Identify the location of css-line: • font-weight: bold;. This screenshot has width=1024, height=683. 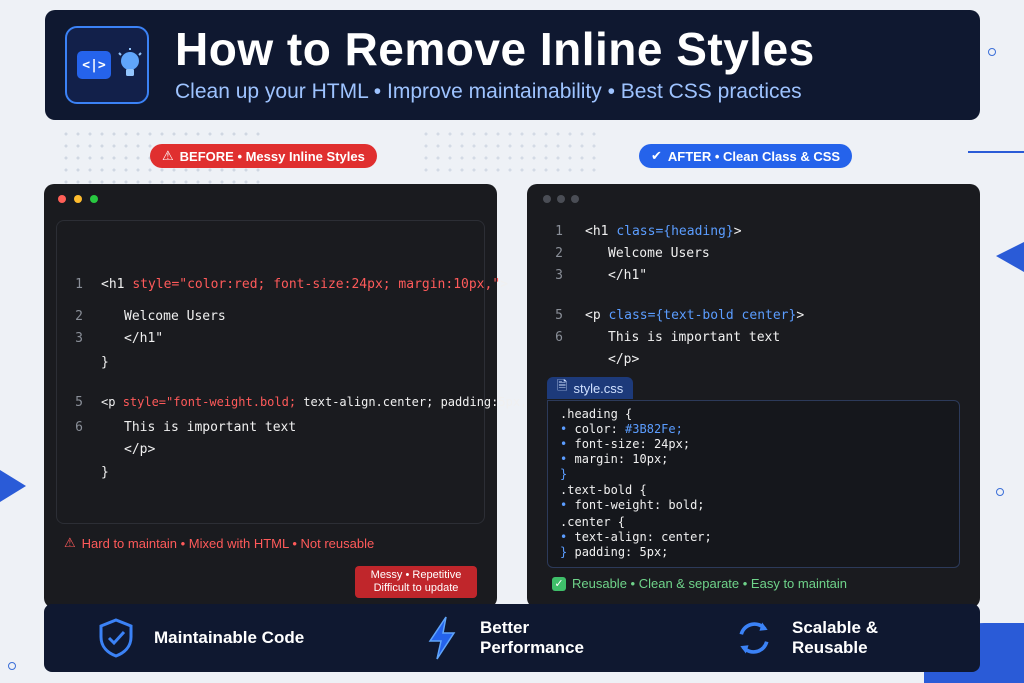
(632, 505).